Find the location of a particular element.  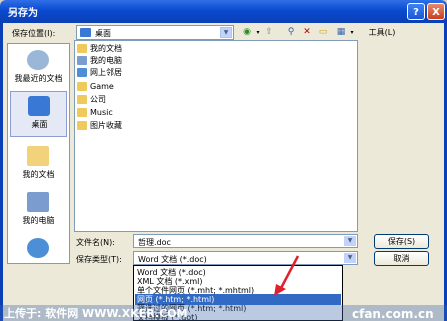

window-title: 另存为 is located at coordinates (23, 13).